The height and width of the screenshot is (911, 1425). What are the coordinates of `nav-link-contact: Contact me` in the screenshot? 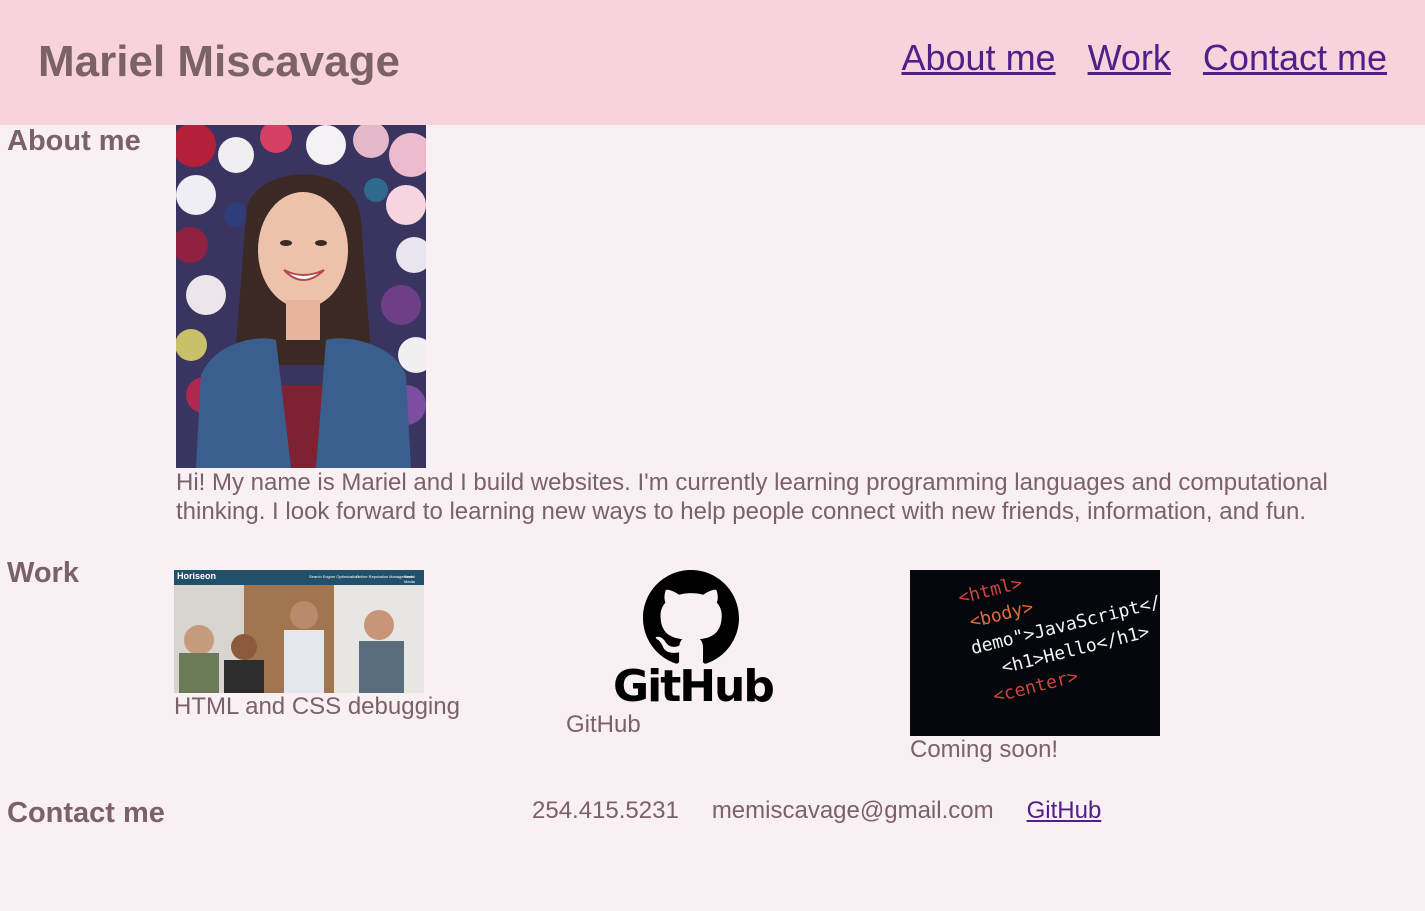 It's located at (1295, 58).